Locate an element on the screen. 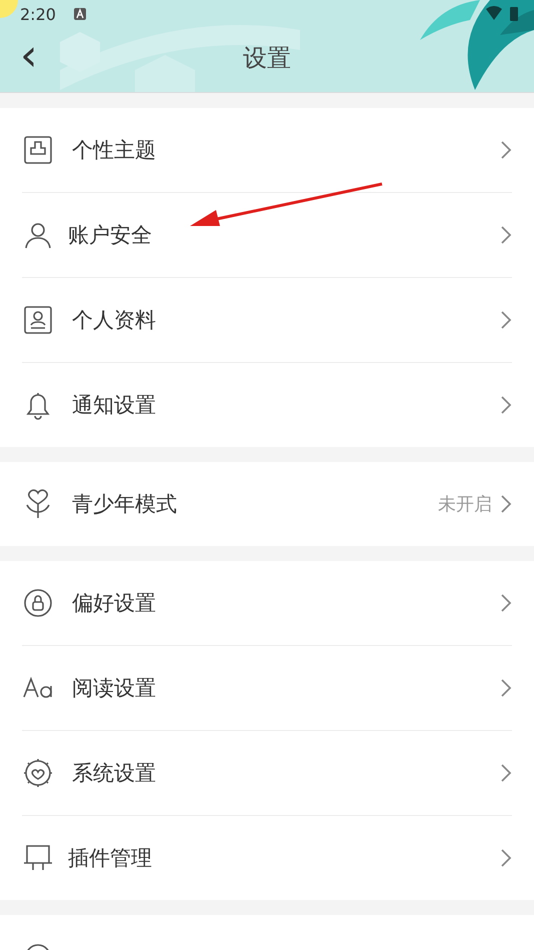 This screenshot has width=534, height=950. item-label: 系统设置 is located at coordinates (114, 773).